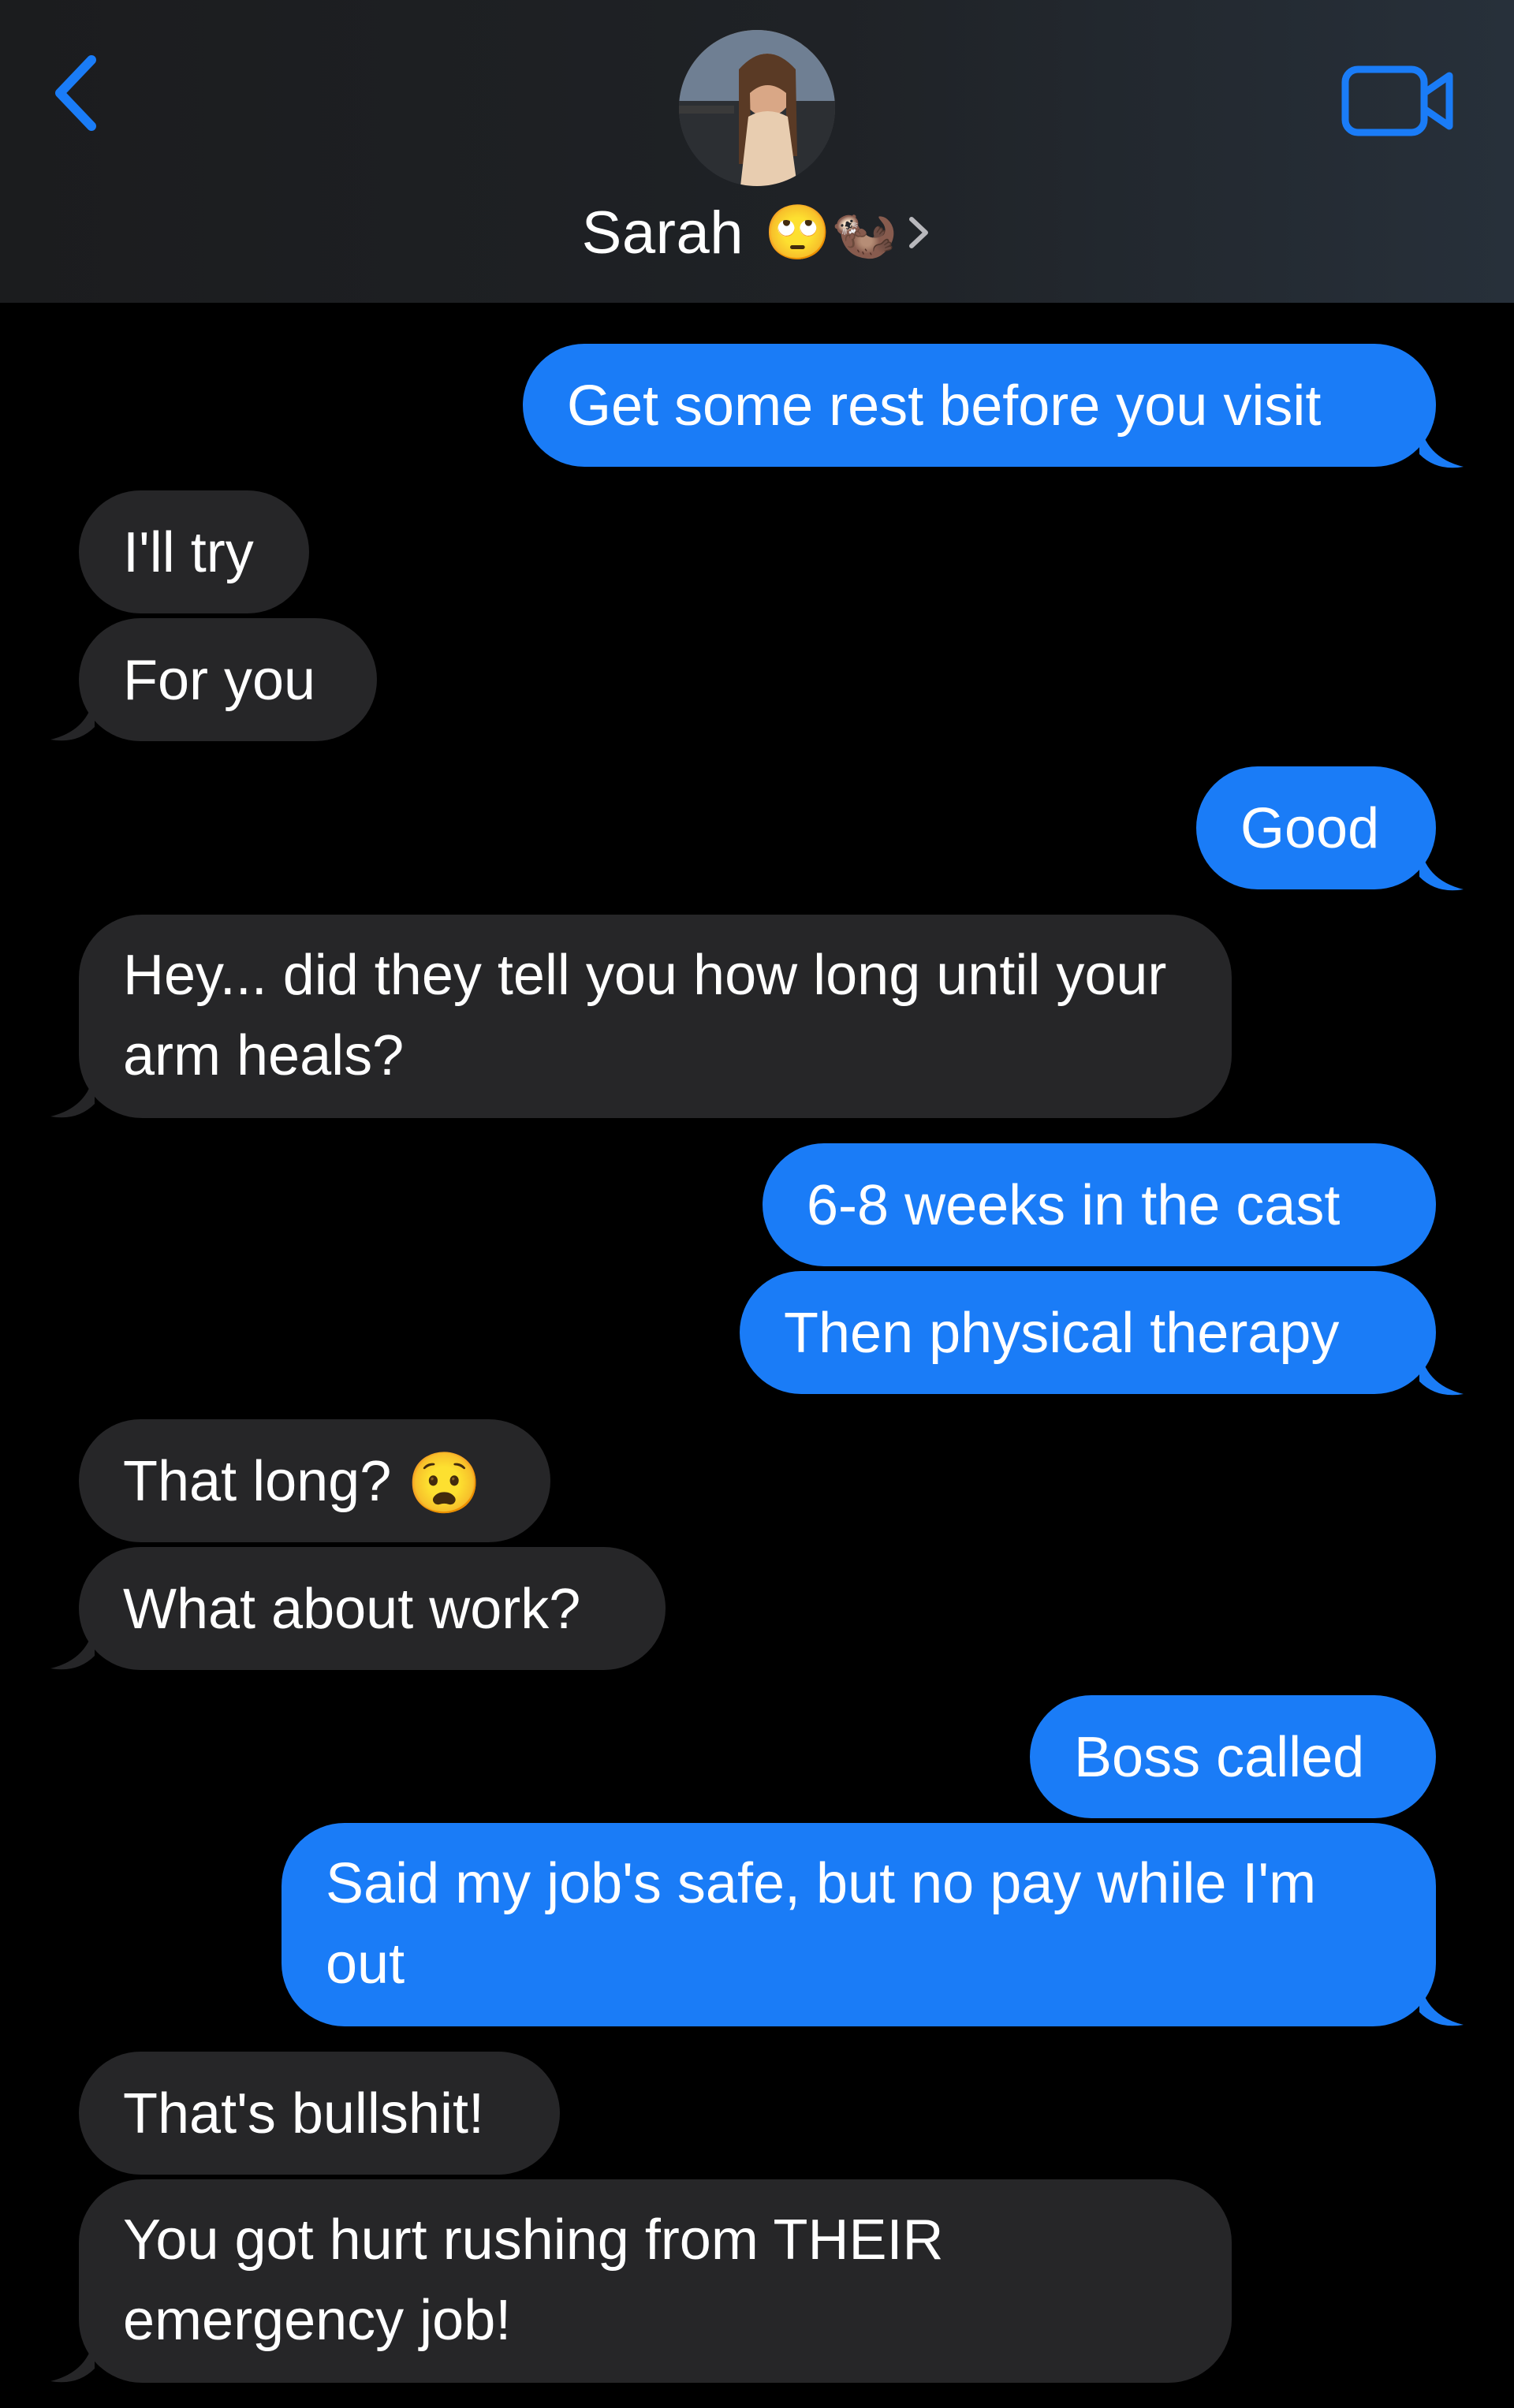  What do you see at coordinates (444, 1483) in the screenshot?
I see `anguished-face-emoji: 😧` at bounding box center [444, 1483].